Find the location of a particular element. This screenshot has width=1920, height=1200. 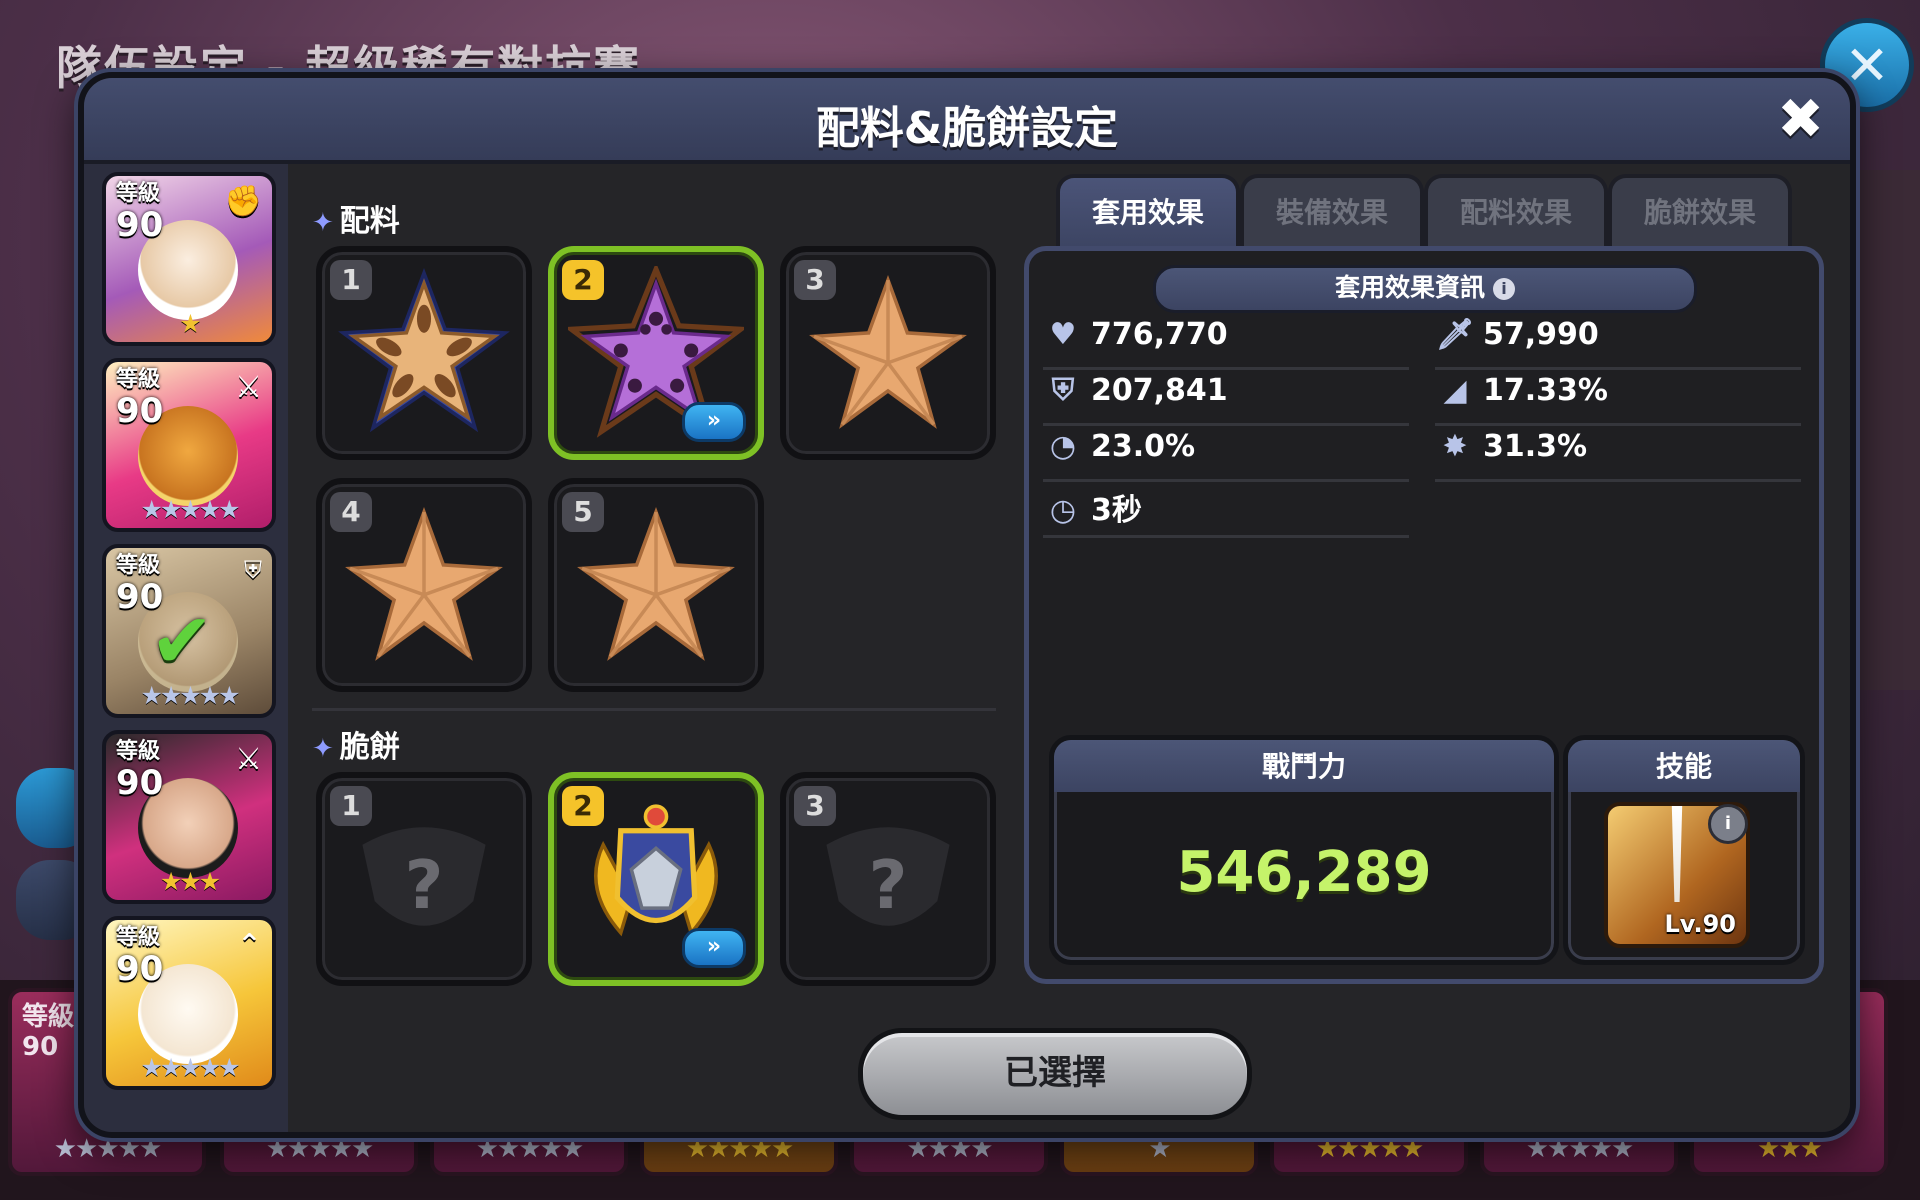

stat-burst: ✸ 31.3% is located at coordinates (1618, 455).